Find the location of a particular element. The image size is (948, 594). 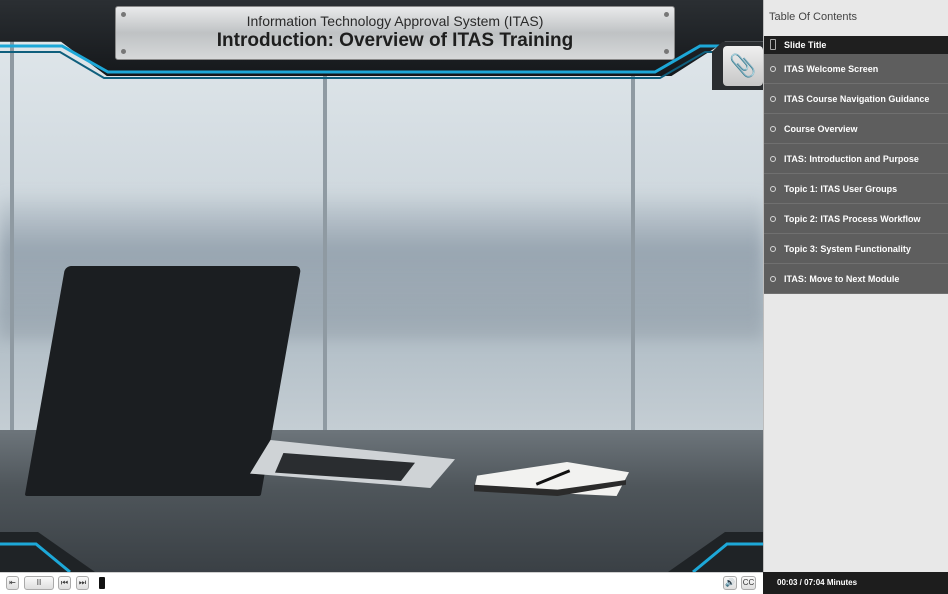

bottom-accent-lines is located at coordinates (381, 557).